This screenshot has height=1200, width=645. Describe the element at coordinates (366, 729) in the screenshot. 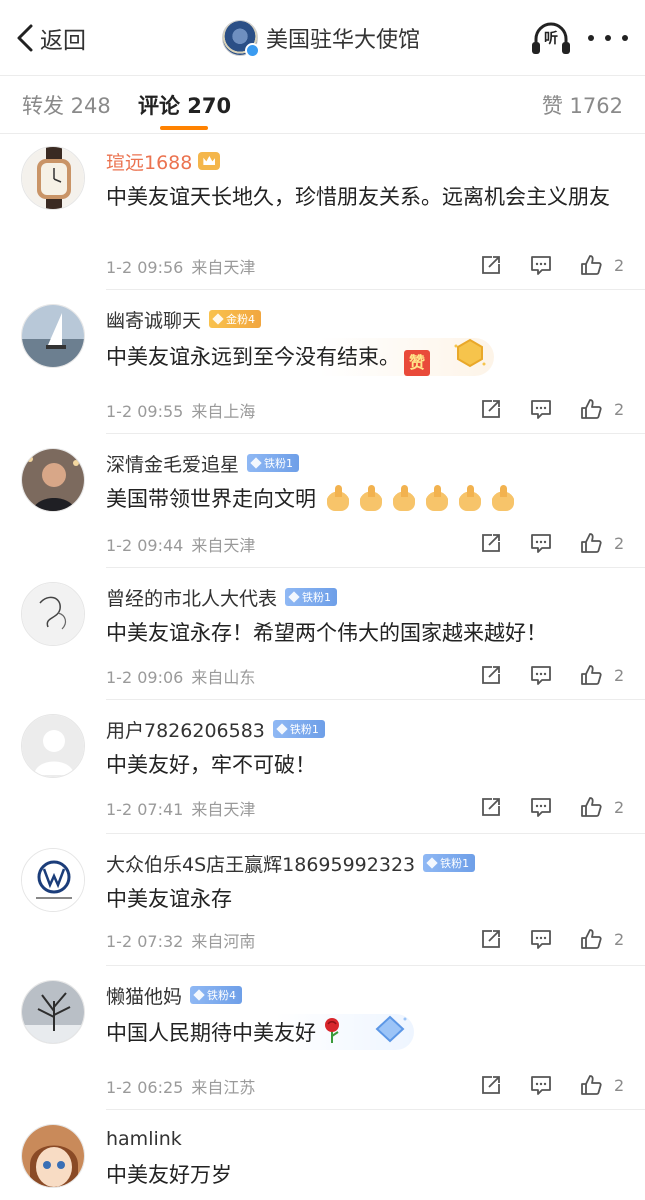

I see `comment-header: 用户7826206583 铁粉1` at that location.